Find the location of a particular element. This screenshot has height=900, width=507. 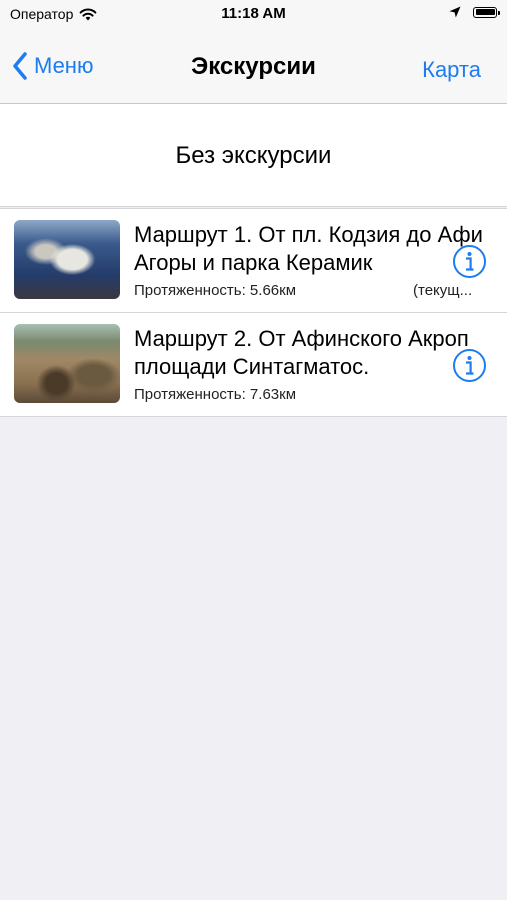

navigation-bar: Меню Экскурсии Карта is located at coordinates (253, 66).